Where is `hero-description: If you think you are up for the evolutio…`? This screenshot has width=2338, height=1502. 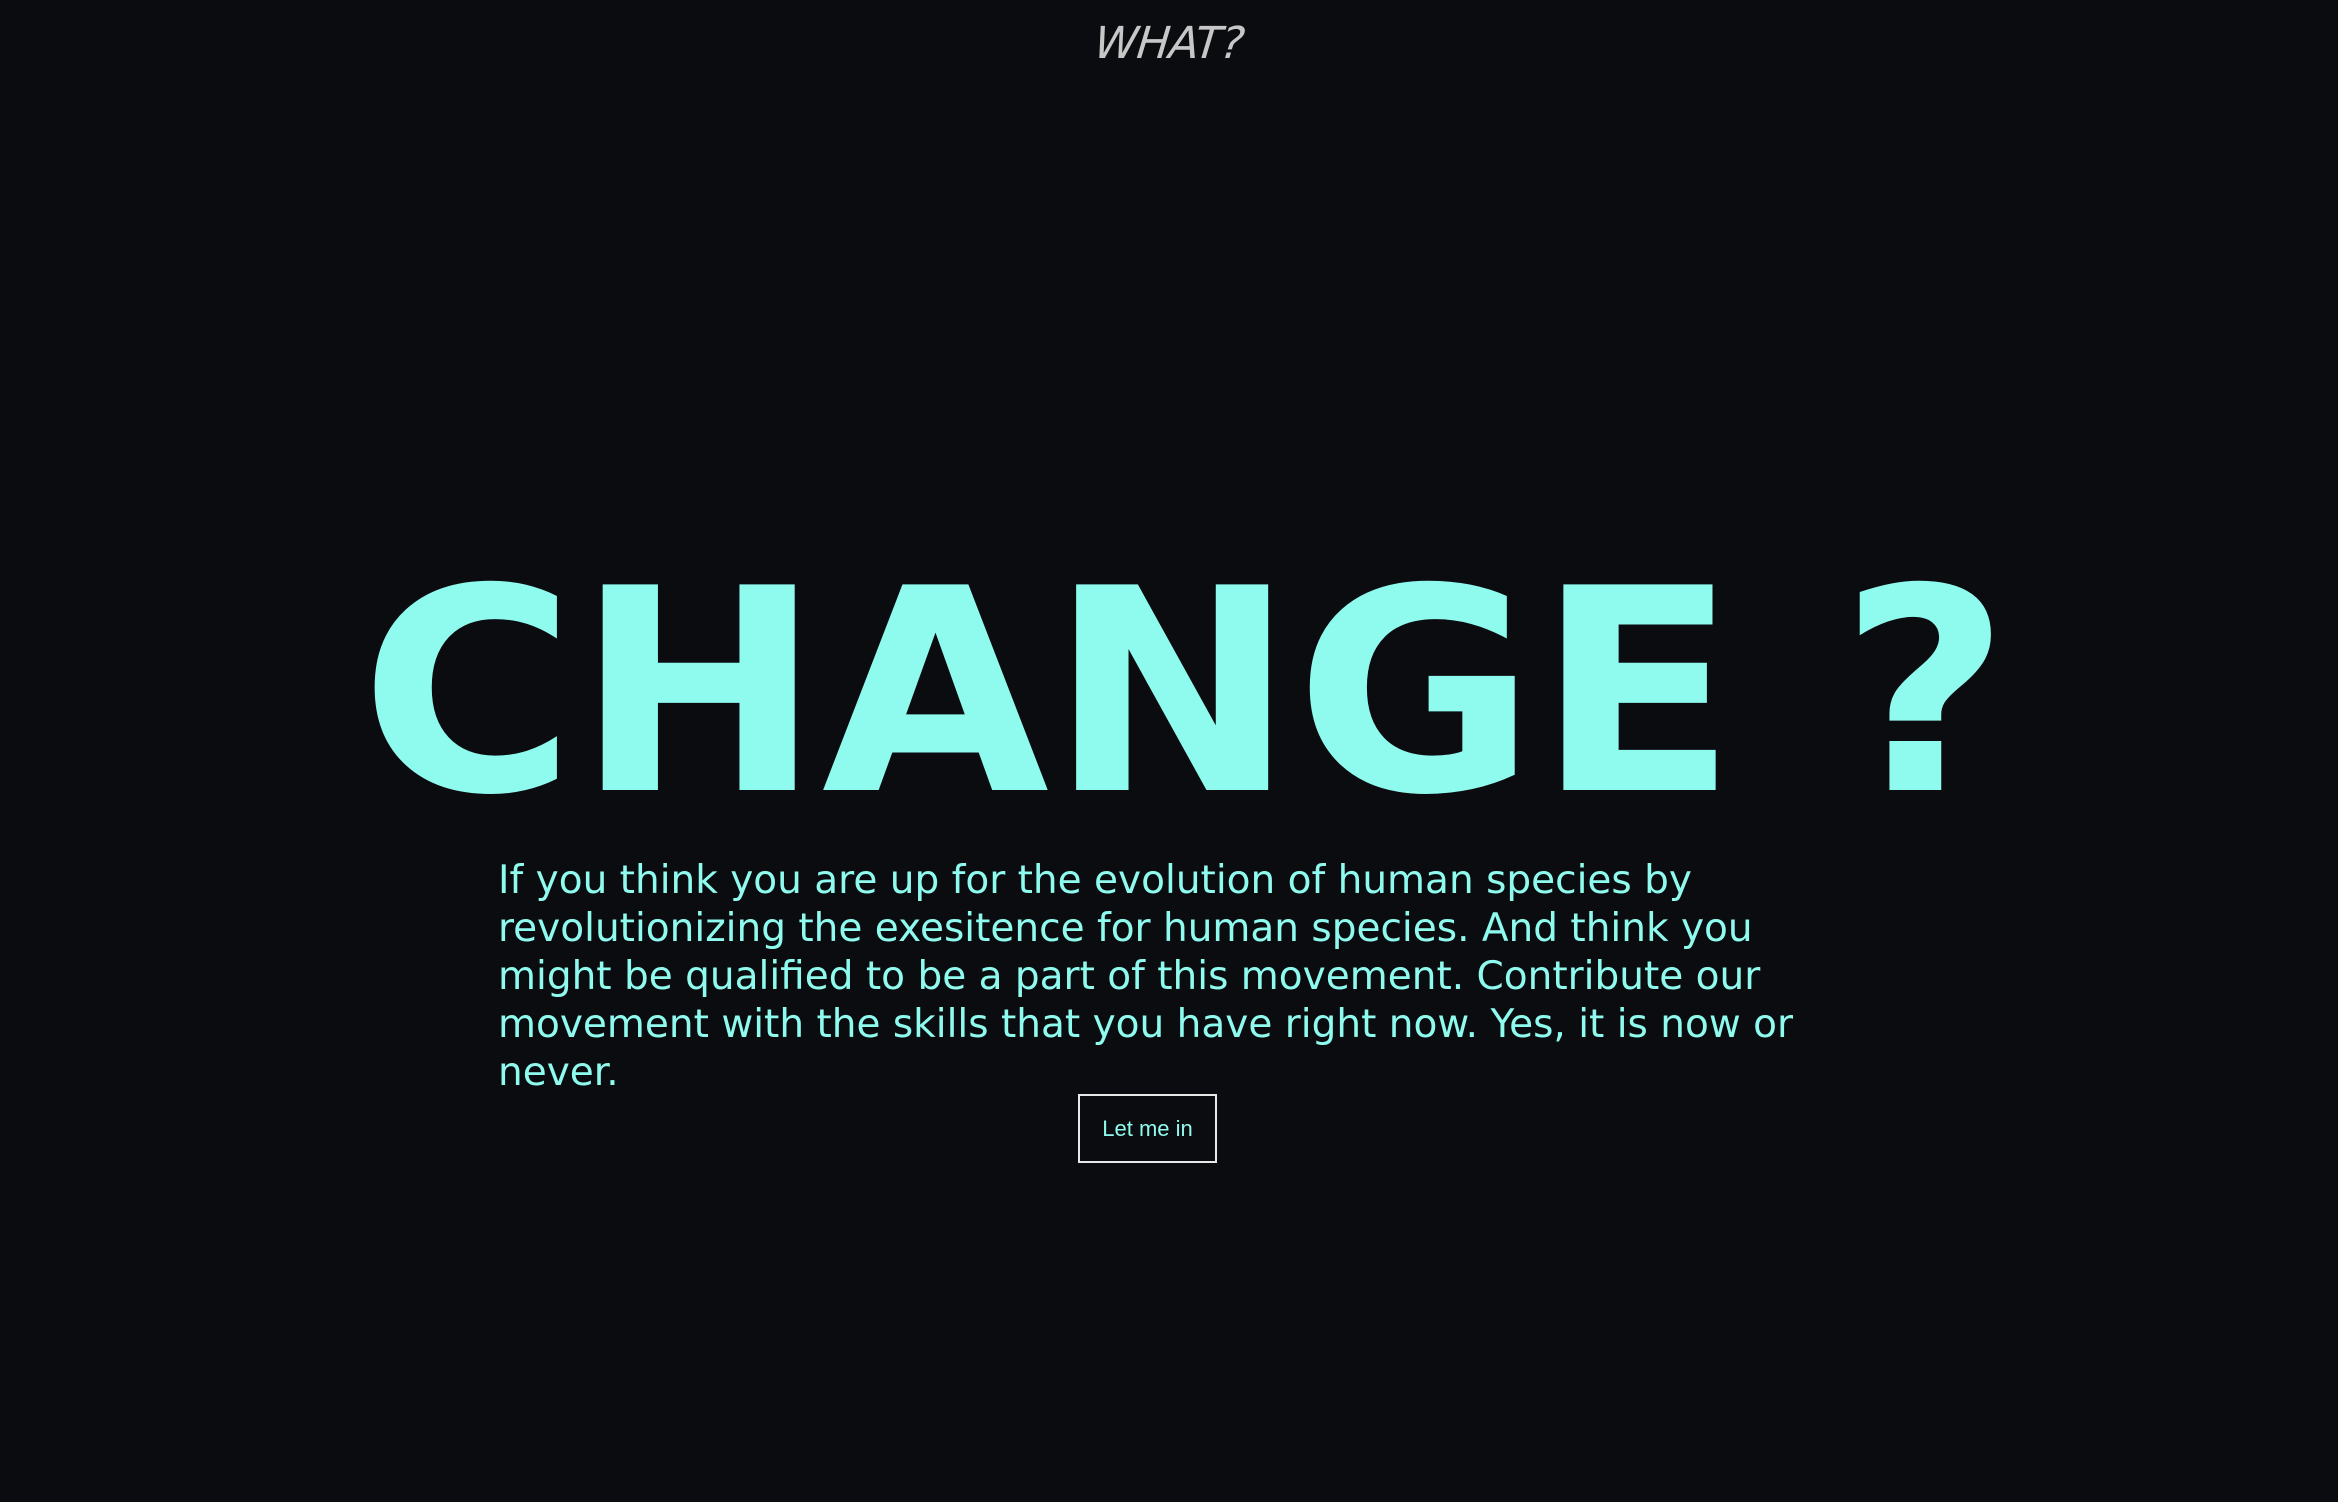
hero-description: If you think you are up for the evolutio… is located at coordinates (1146, 976).